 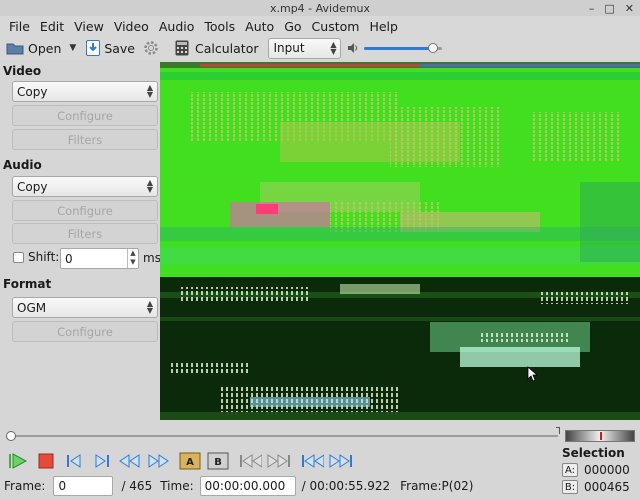 What do you see at coordinates (190, 461) in the screenshot?
I see `set-marker-a-button: A` at bounding box center [190, 461].